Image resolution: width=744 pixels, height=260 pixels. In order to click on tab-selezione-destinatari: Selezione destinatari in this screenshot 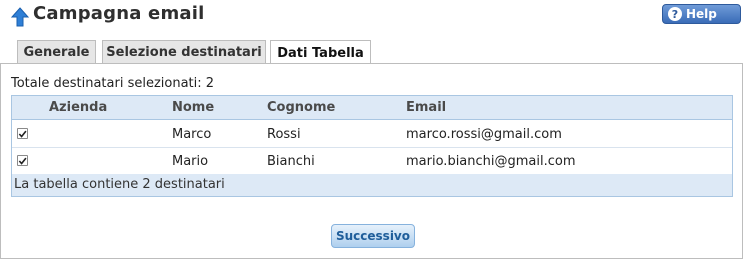, I will do `click(184, 52)`.